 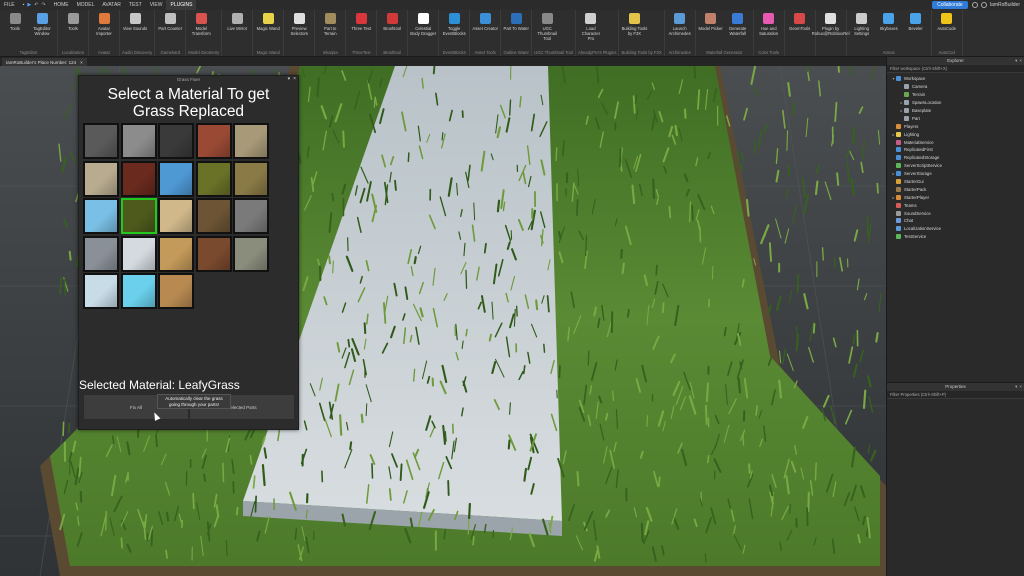 I want to click on menu-tab-home: HOME, so click(x=61, y=5).